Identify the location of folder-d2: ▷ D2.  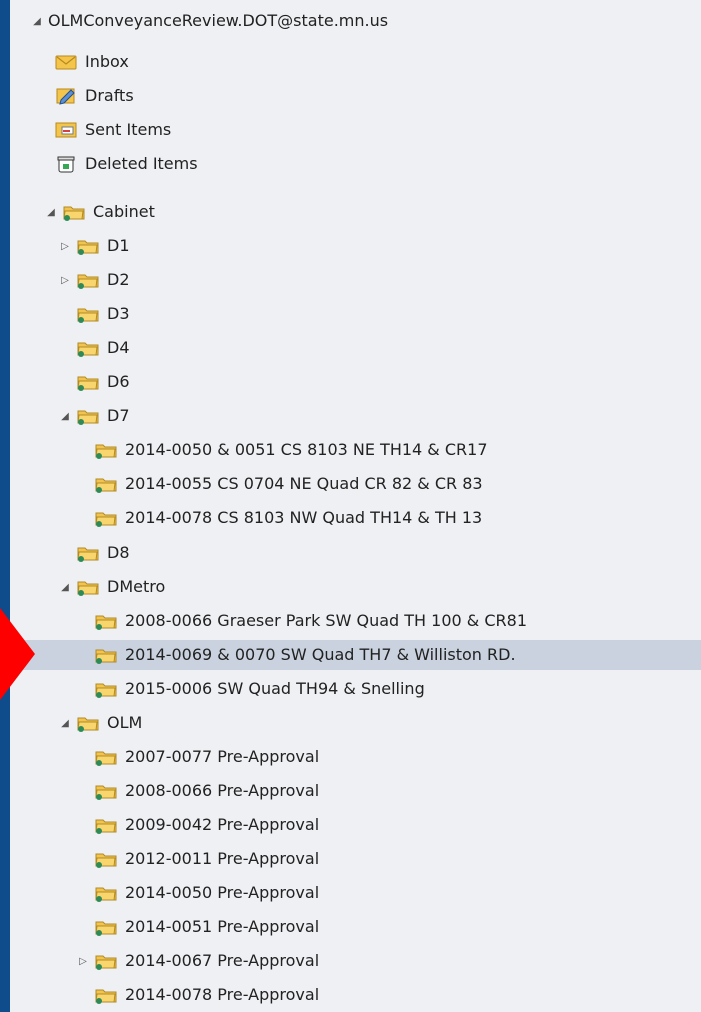
(379, 280).